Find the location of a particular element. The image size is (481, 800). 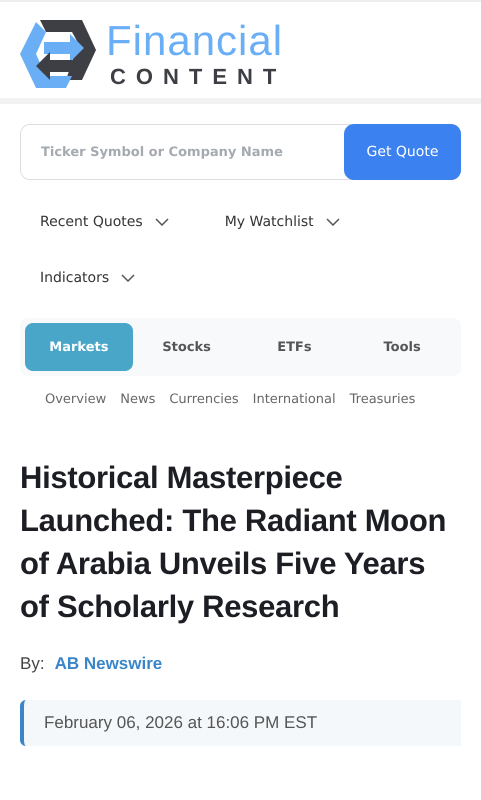

subnav-link: Treasuries is located at coordinates (383, 400).